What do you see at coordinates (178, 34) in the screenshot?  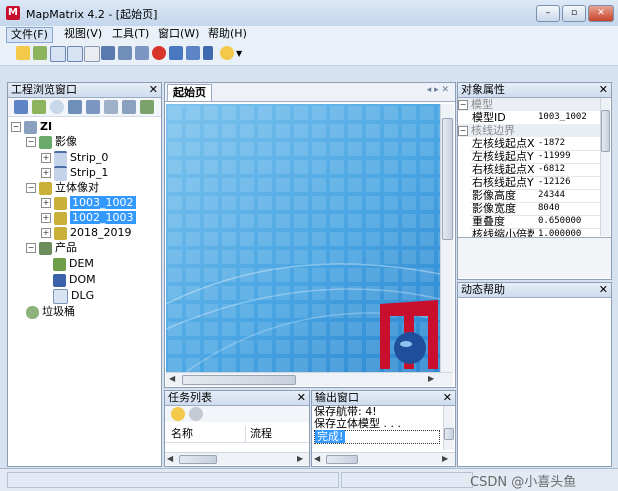 I see `menu-window: 窗口(W)` at bounding box center [178, 34].